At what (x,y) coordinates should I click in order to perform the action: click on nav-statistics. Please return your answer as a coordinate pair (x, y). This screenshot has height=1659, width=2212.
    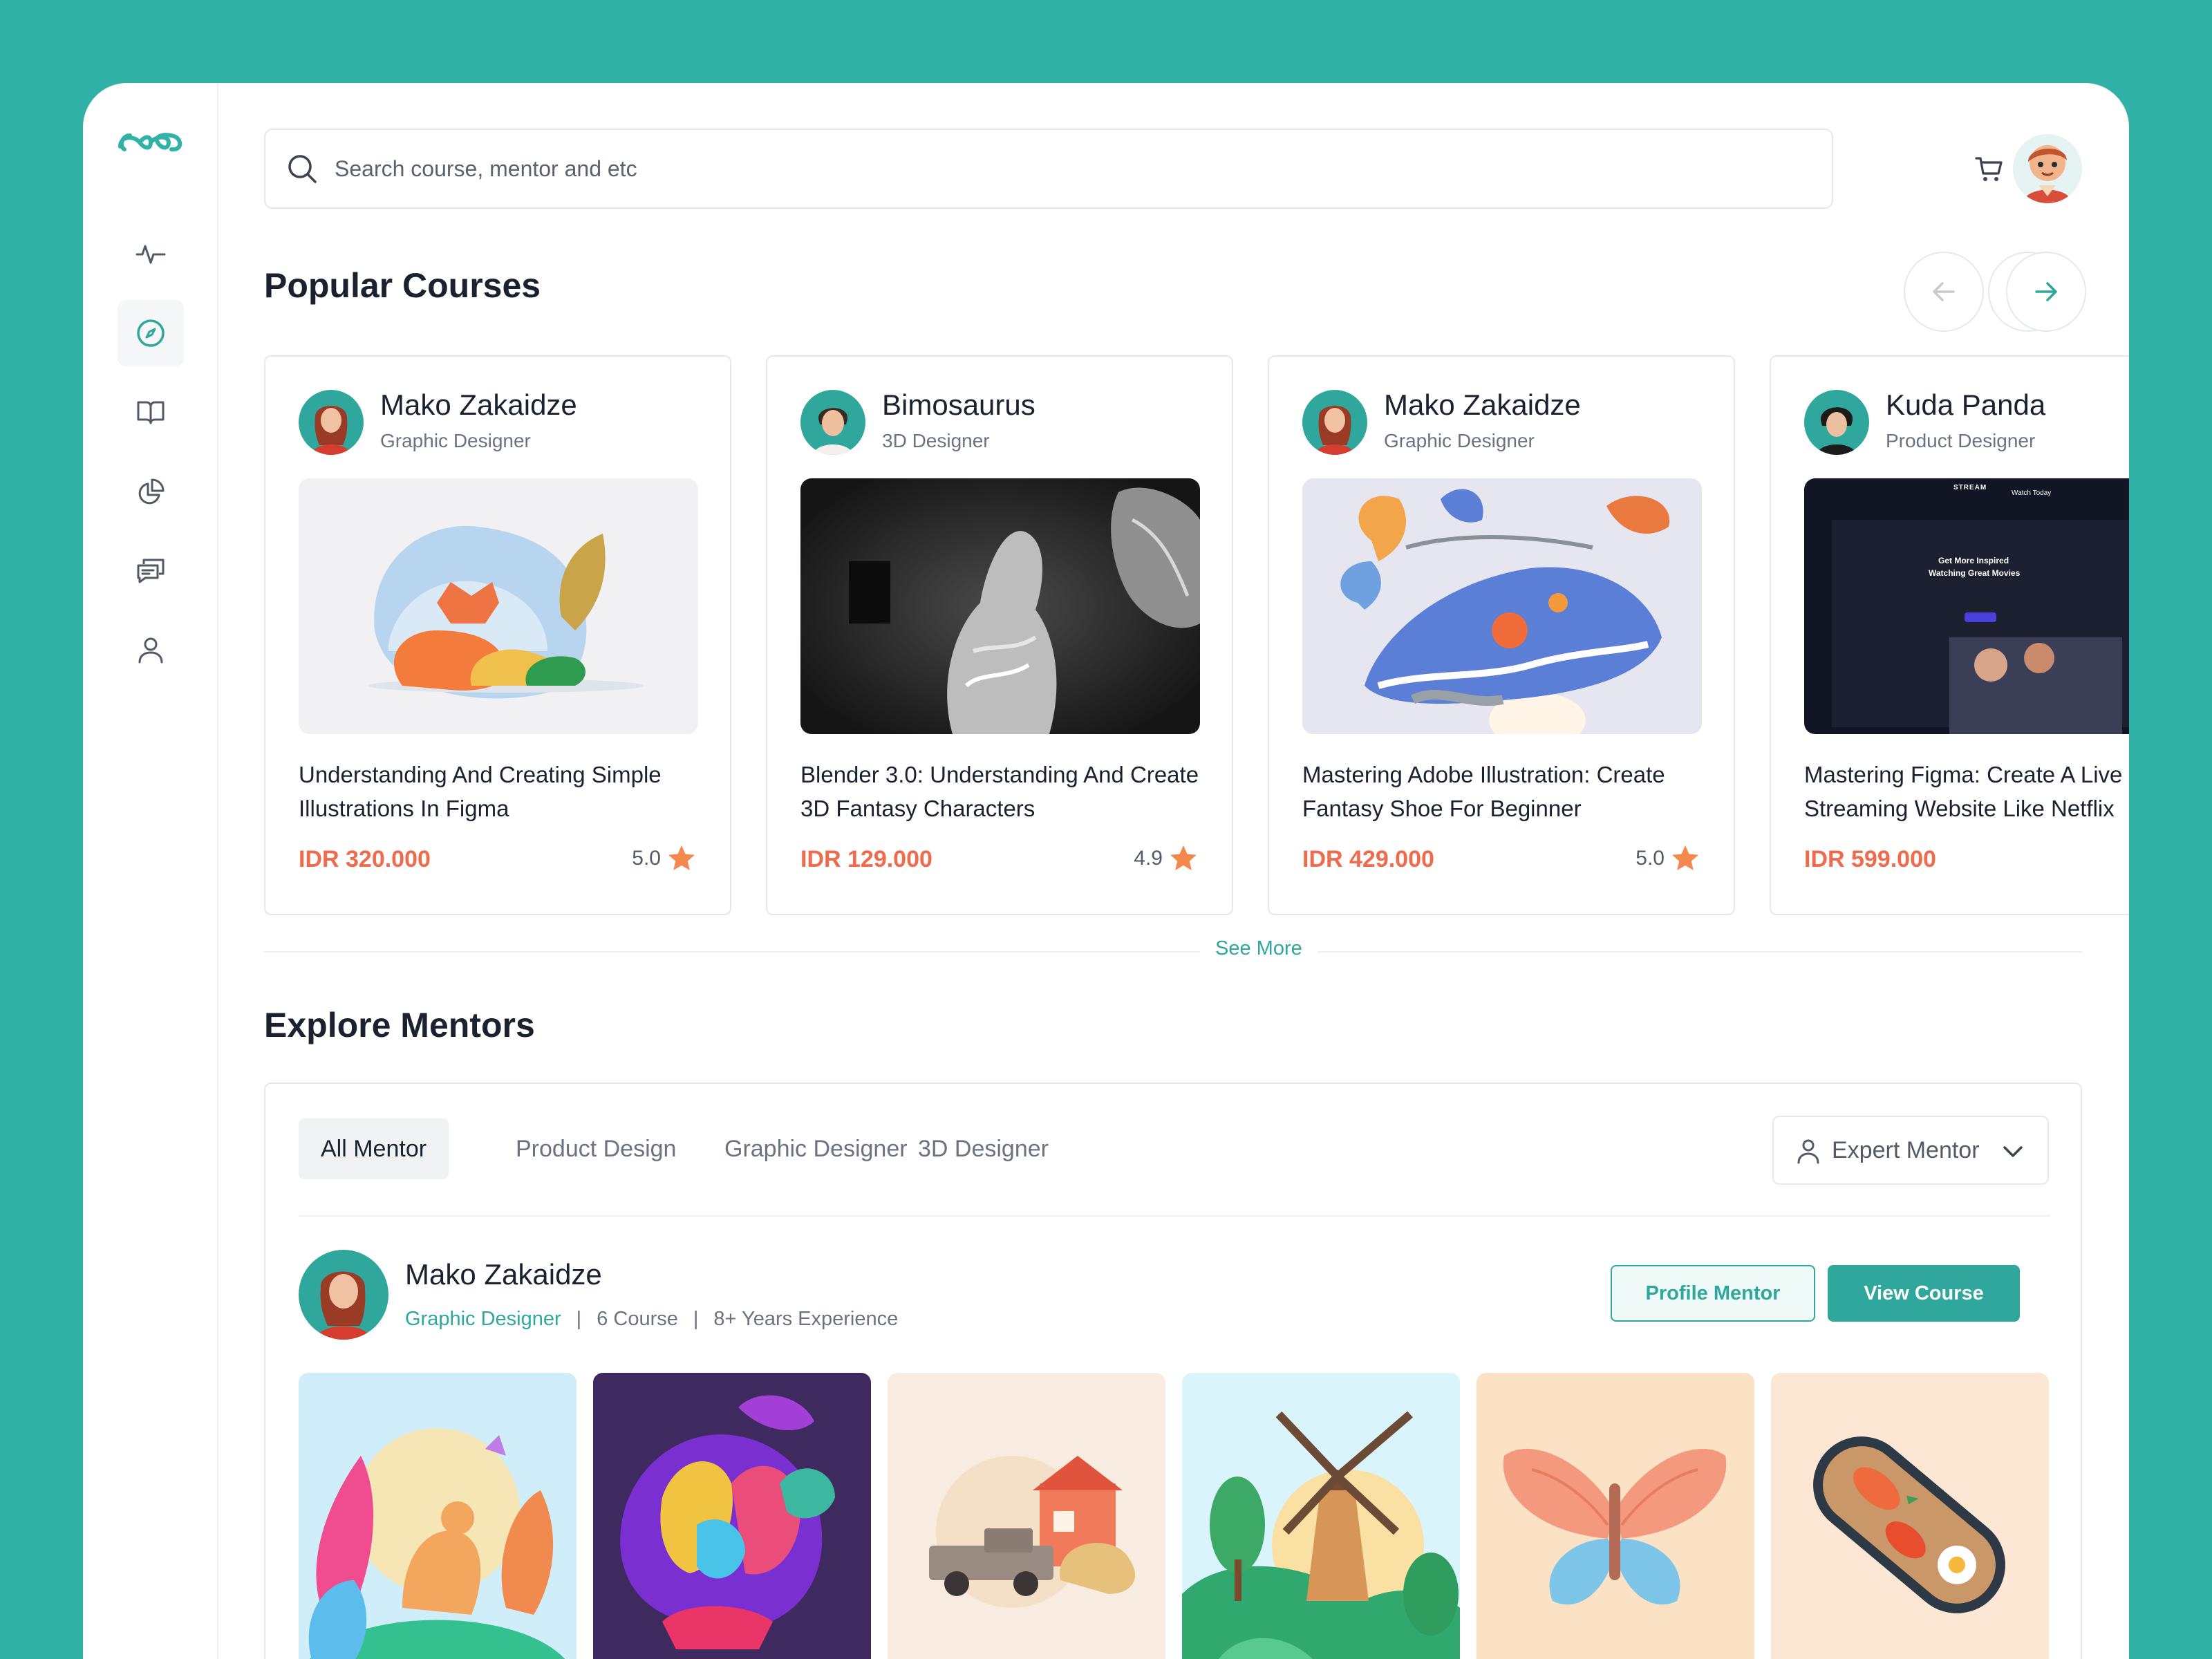
    Looking at the image, I should click on (151, 492).